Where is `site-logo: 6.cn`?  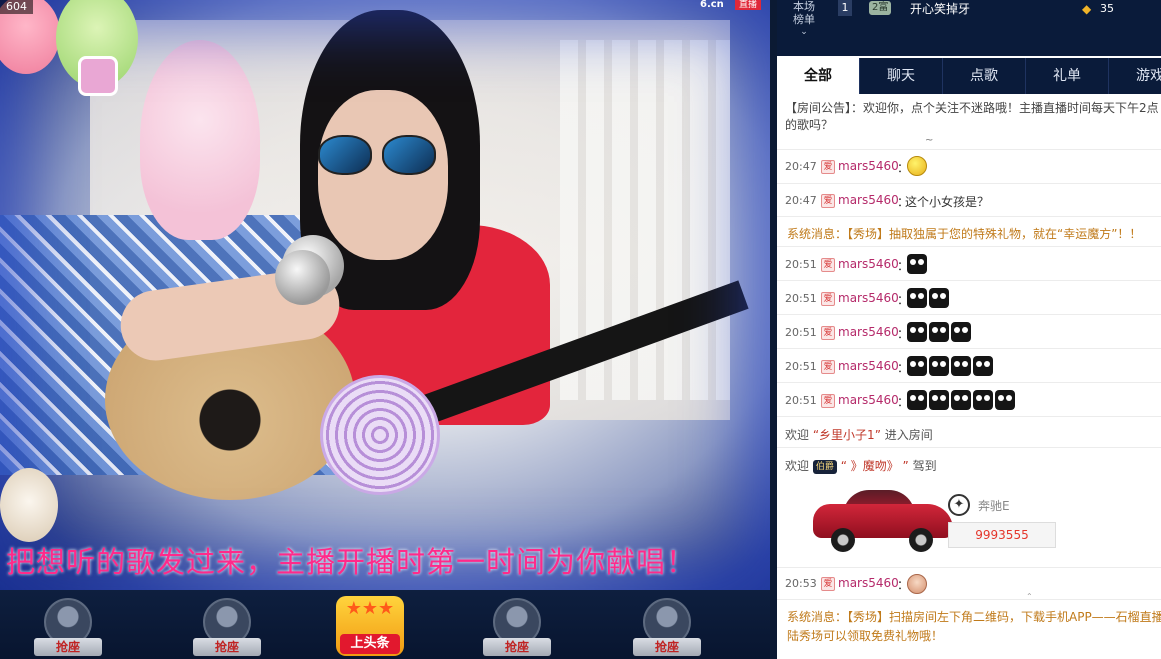
site-logo: 6.cn is located at coordinates (712, 5).